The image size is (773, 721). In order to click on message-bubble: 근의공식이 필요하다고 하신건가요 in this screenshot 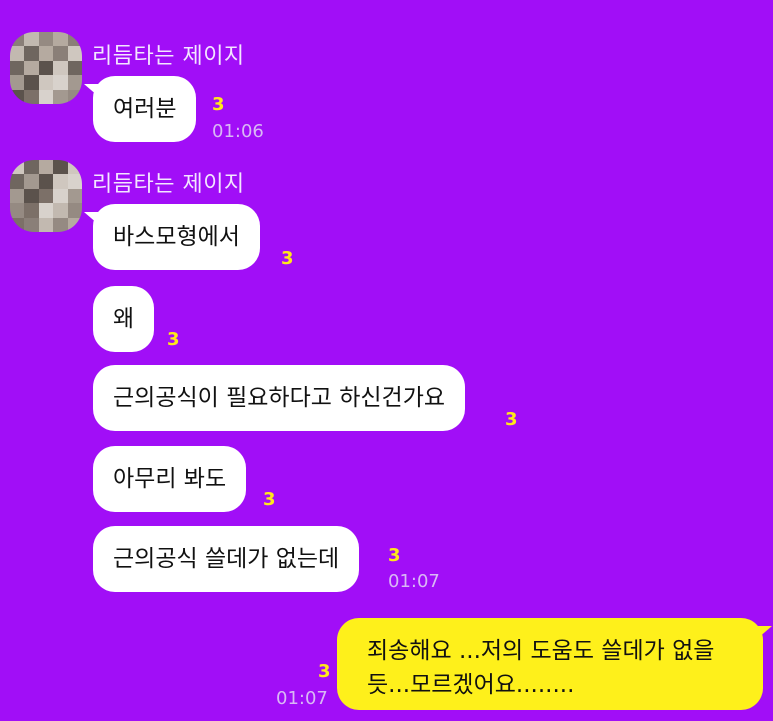, I will do `click(279, 398)`.